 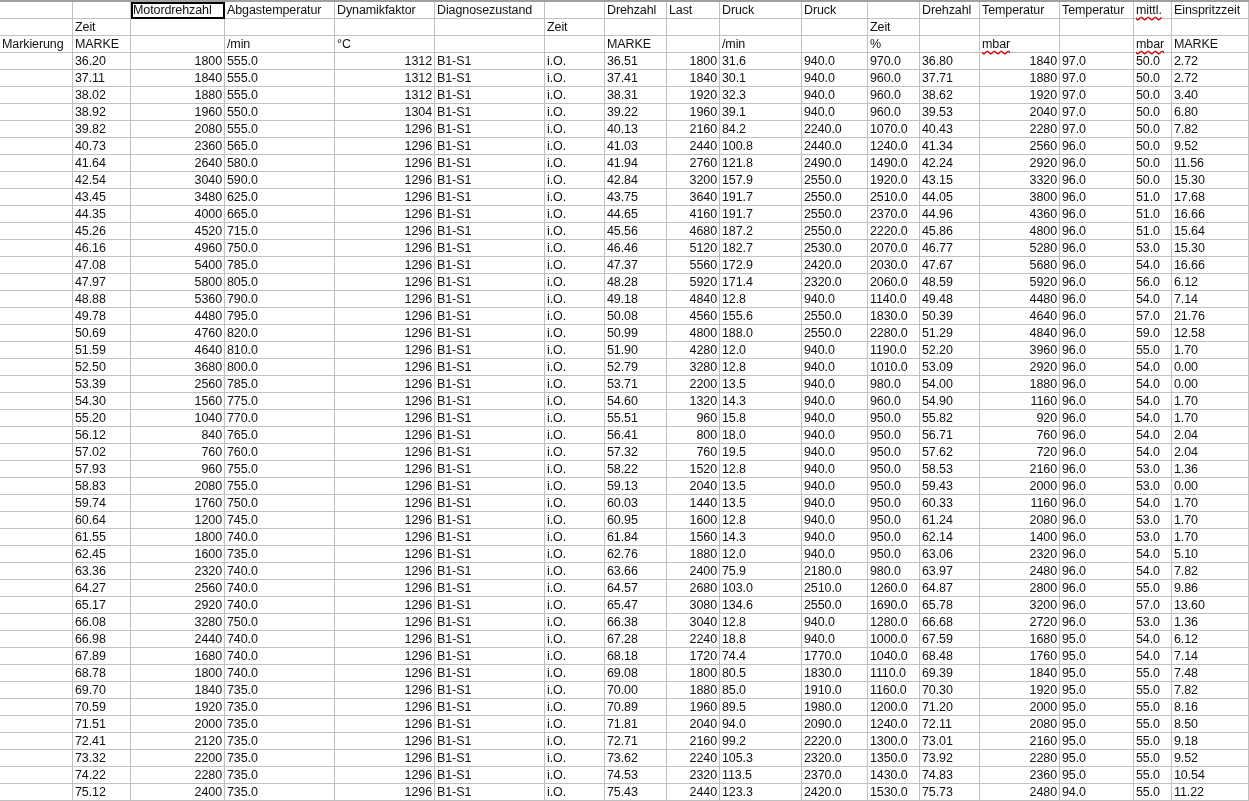 I want to click on table-cell: 940.0, so click(x=835, y=554).